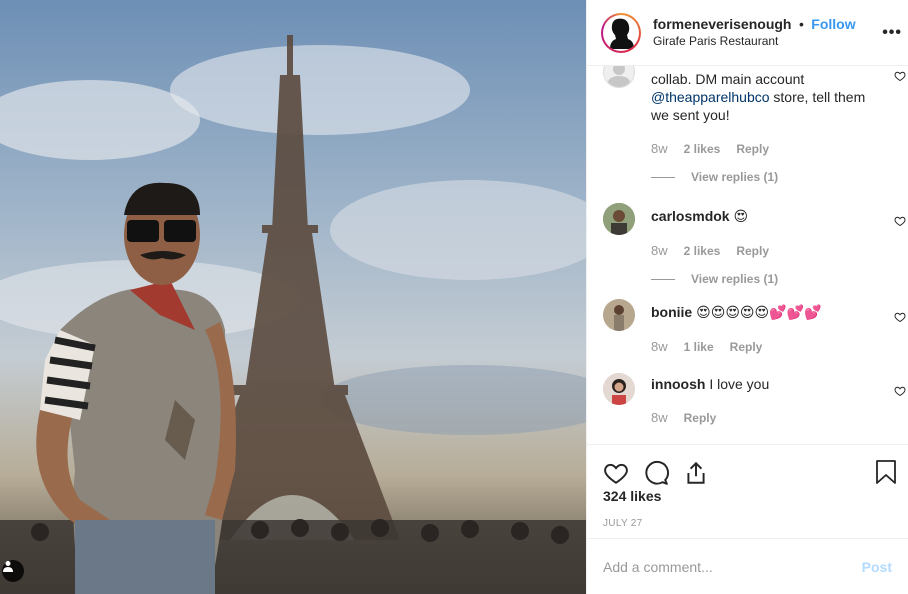 The width and height of the screenshot is (908, 594). What do you see at coordinates (741, 217) in the screenshot?
I see `comment-text: 😍` at bounding box center [741, 217].